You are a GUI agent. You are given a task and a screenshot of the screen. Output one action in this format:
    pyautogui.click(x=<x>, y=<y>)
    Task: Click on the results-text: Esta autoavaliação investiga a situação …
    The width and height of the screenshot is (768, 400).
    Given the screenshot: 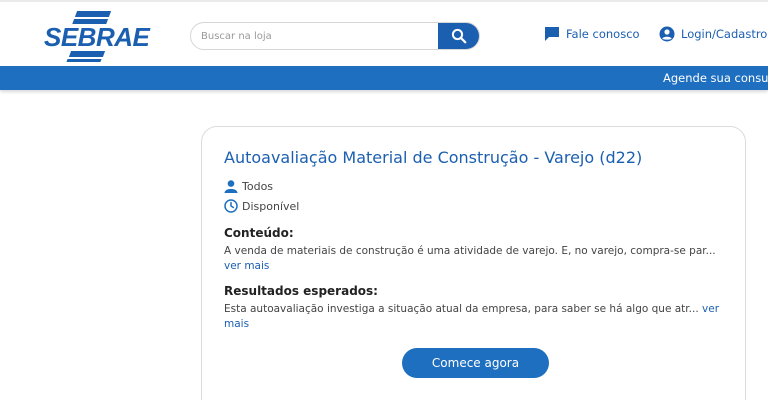 What is the action you would take?
    pyautogui.click(x=476, y=317)
    